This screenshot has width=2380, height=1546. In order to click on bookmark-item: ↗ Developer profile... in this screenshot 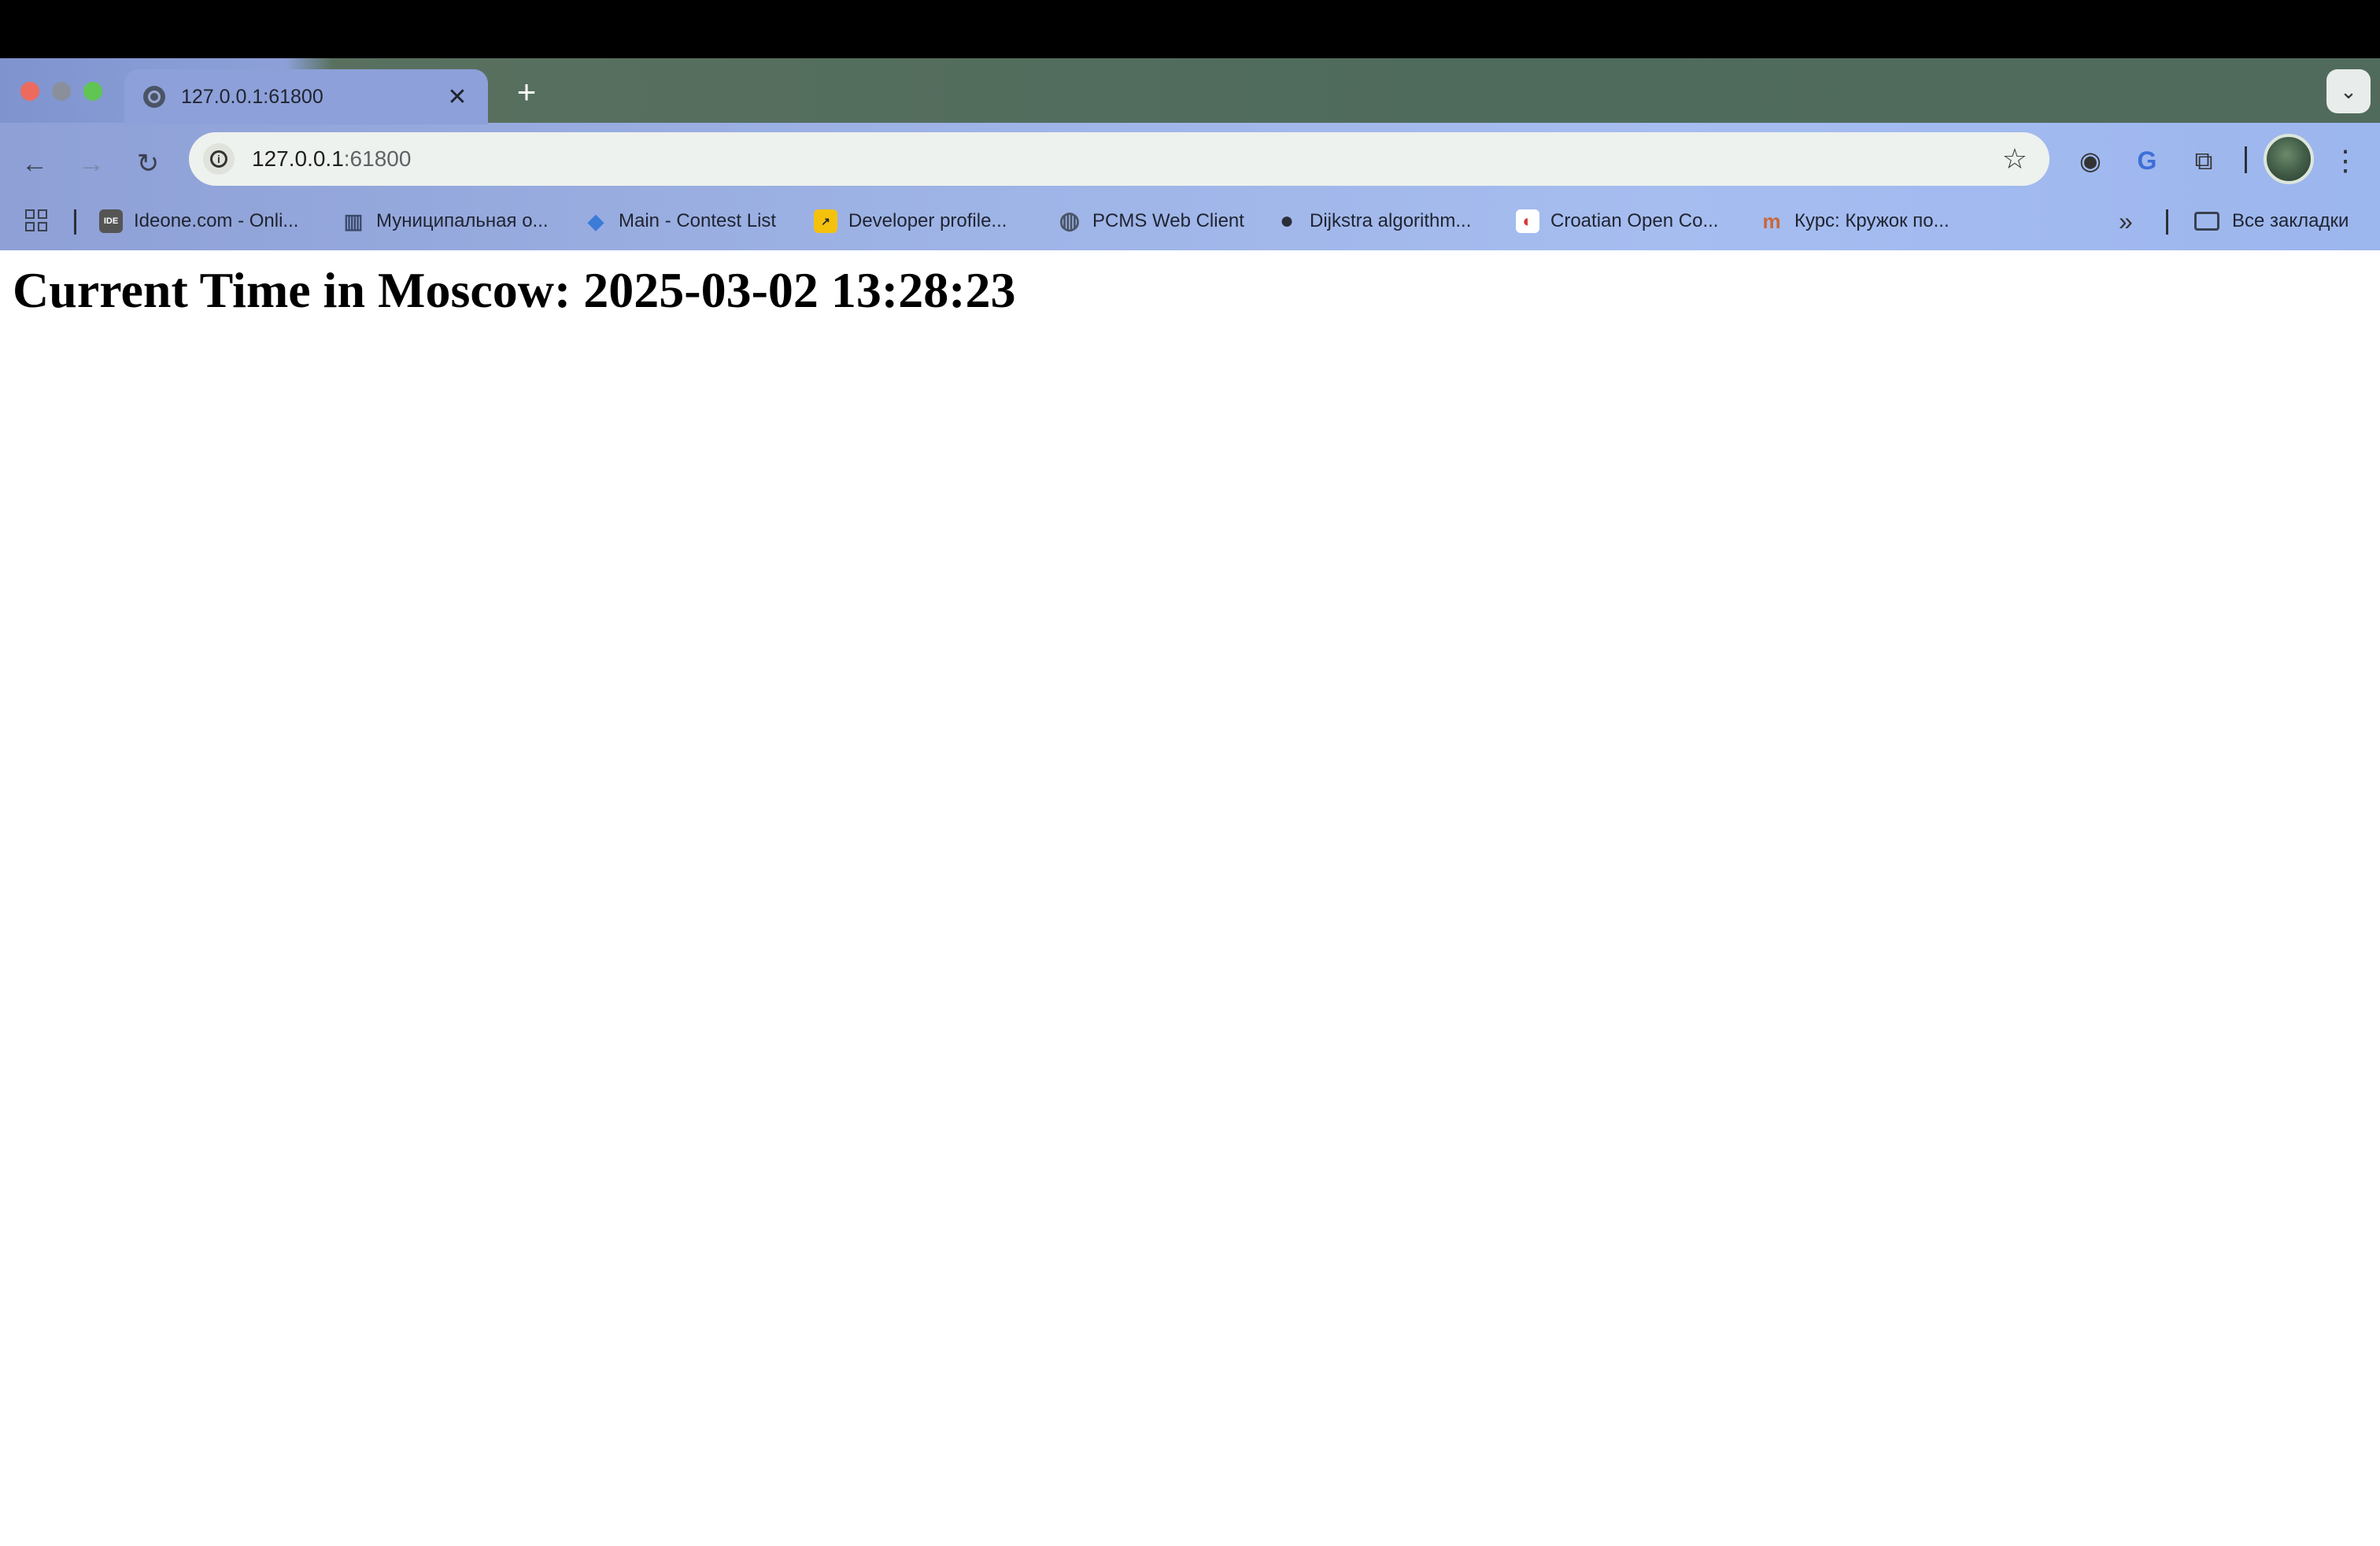, I will do `click(910, 221)`.